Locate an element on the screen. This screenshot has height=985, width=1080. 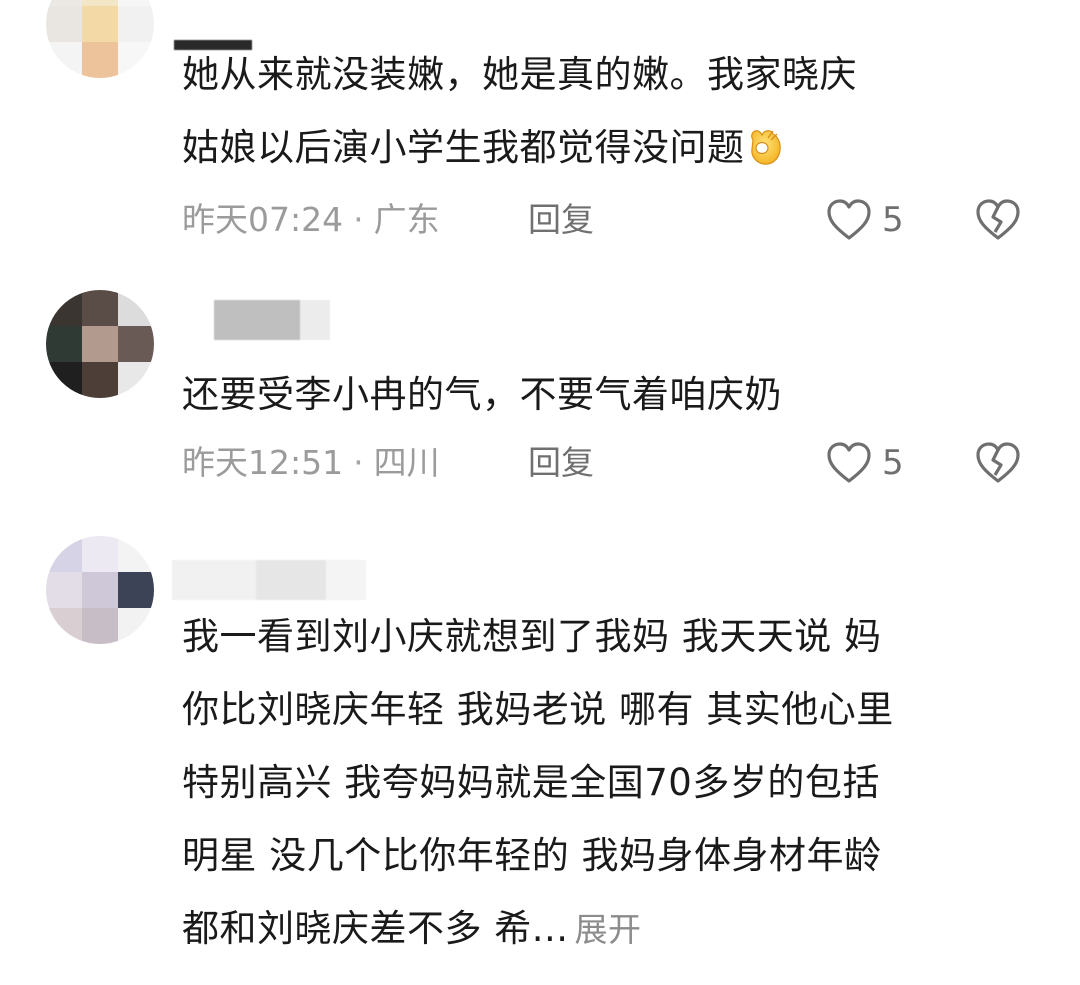
comment-text: 她从来就没装嫩，她是真的嫩。我家晓庆 姑娘以后演小学生我都觉得没问题 is located at coordinates (519, 111).